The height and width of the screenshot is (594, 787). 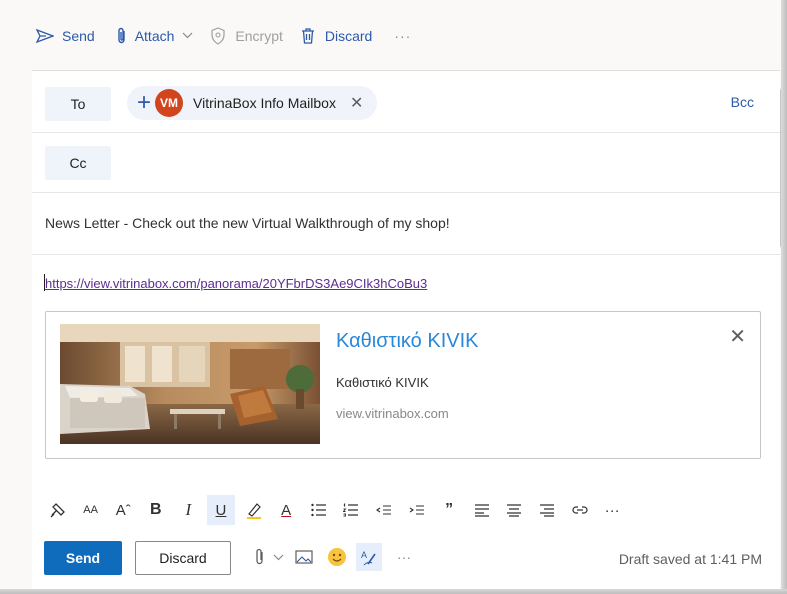 What do you see at coordinates (188, 510) in the screenshot?
I see `italic-button: I` at bounding box center [188, 510].